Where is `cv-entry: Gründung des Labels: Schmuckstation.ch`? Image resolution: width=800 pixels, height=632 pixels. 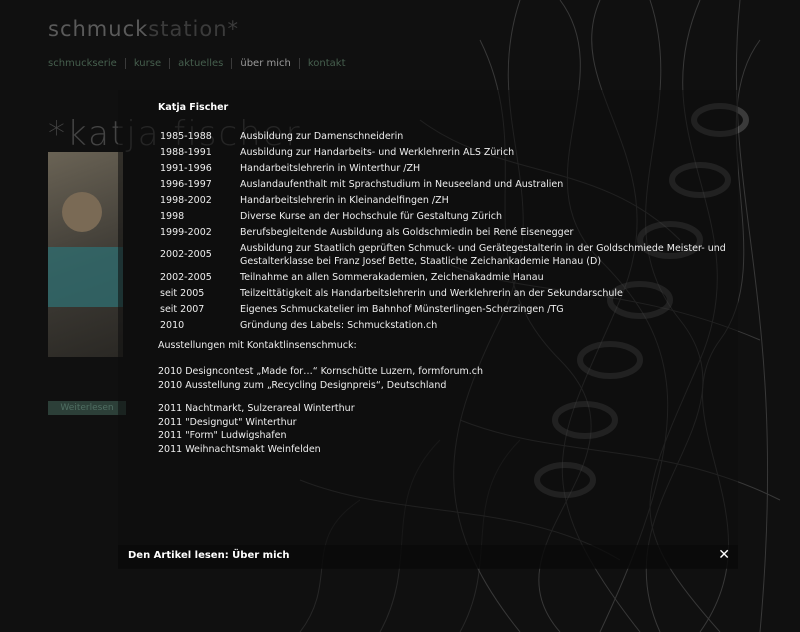 cv-entry: Gründung des Labels: Schmuckstation.ch is located at coordinates (339, 325).